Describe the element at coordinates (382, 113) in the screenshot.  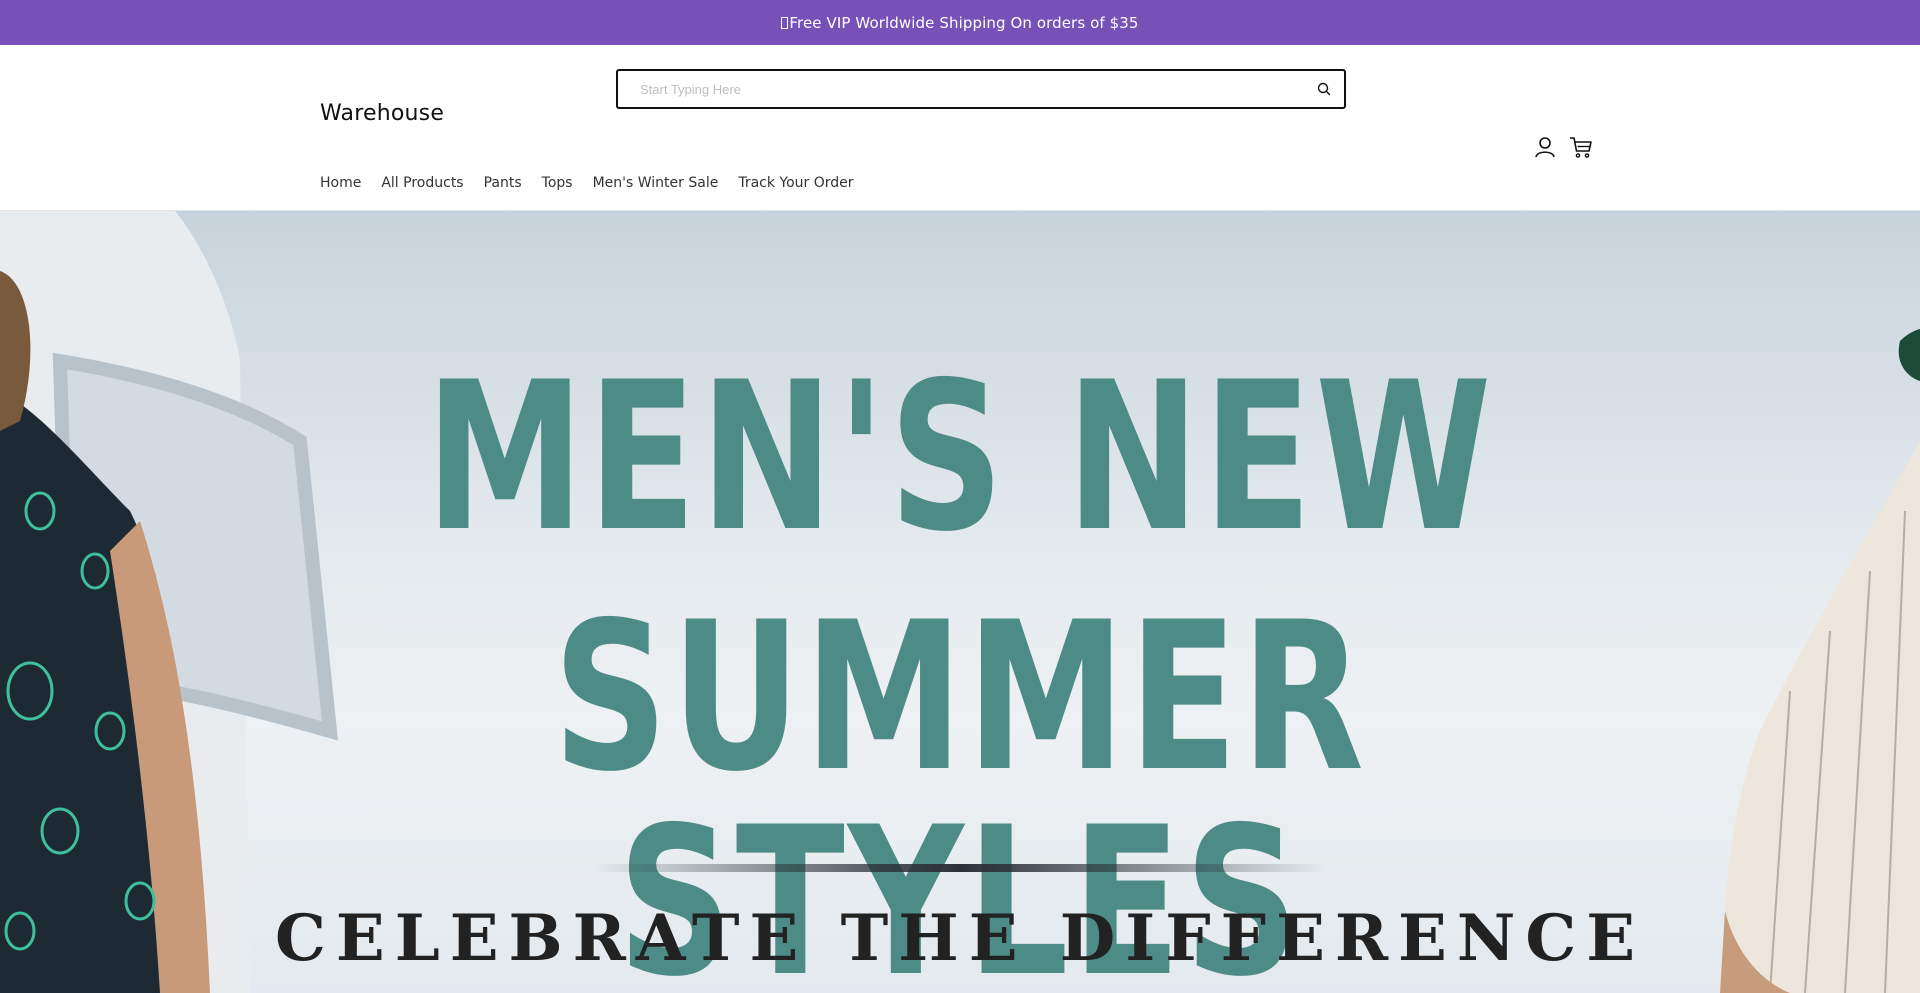
I see `site-logo: Warehouse` at that location.